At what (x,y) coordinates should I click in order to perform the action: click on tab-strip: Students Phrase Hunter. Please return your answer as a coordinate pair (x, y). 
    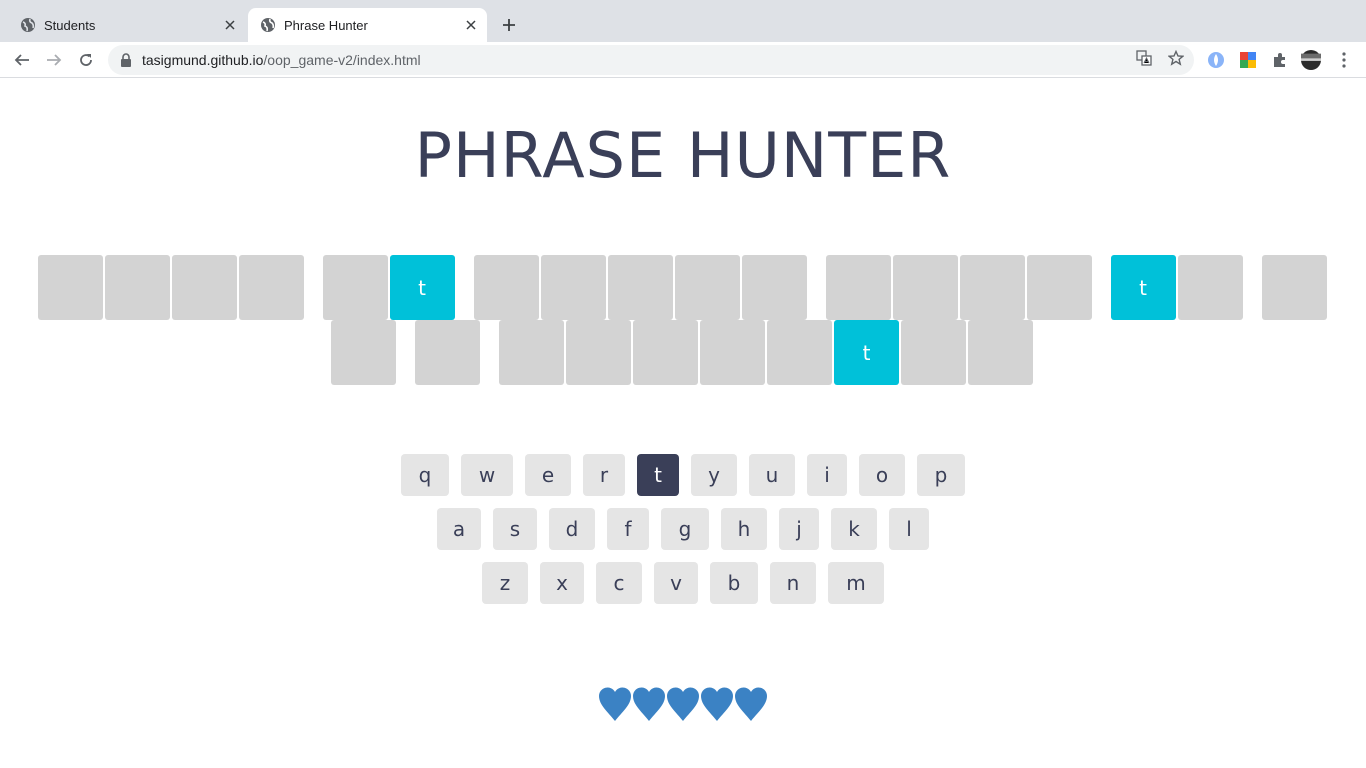
    Looking at the image, I should click on (683, 21).